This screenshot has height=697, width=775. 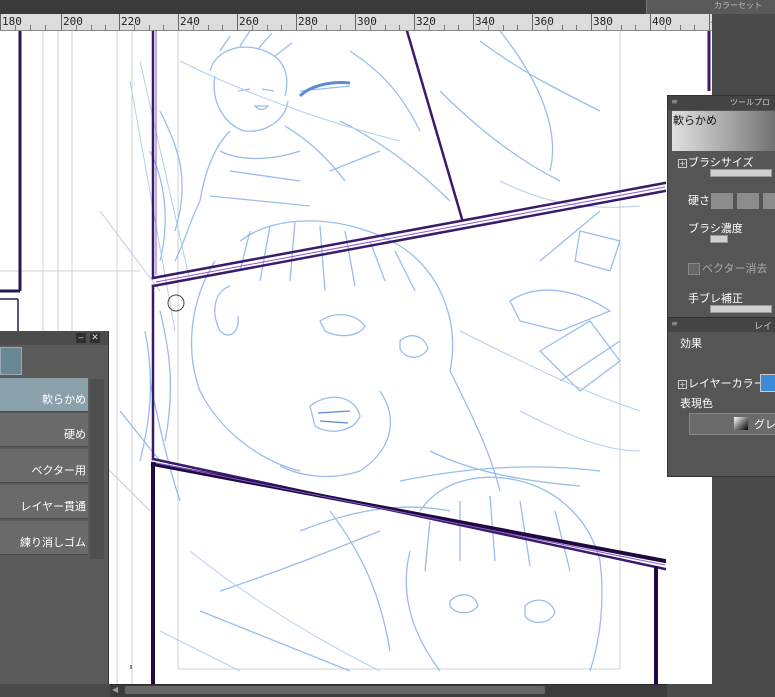 I want to click on ruler-label: 380, so click(x=603, y=21).